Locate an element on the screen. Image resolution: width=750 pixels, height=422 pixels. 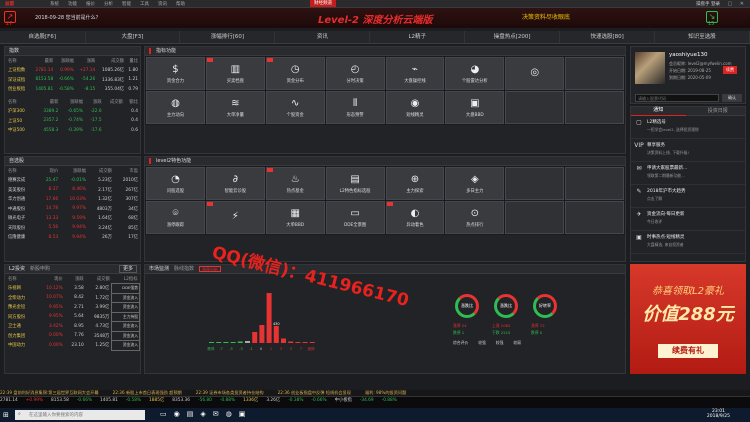
feature-tile: ◕ 个股雷达分析 is located at coordinates (475, 73).